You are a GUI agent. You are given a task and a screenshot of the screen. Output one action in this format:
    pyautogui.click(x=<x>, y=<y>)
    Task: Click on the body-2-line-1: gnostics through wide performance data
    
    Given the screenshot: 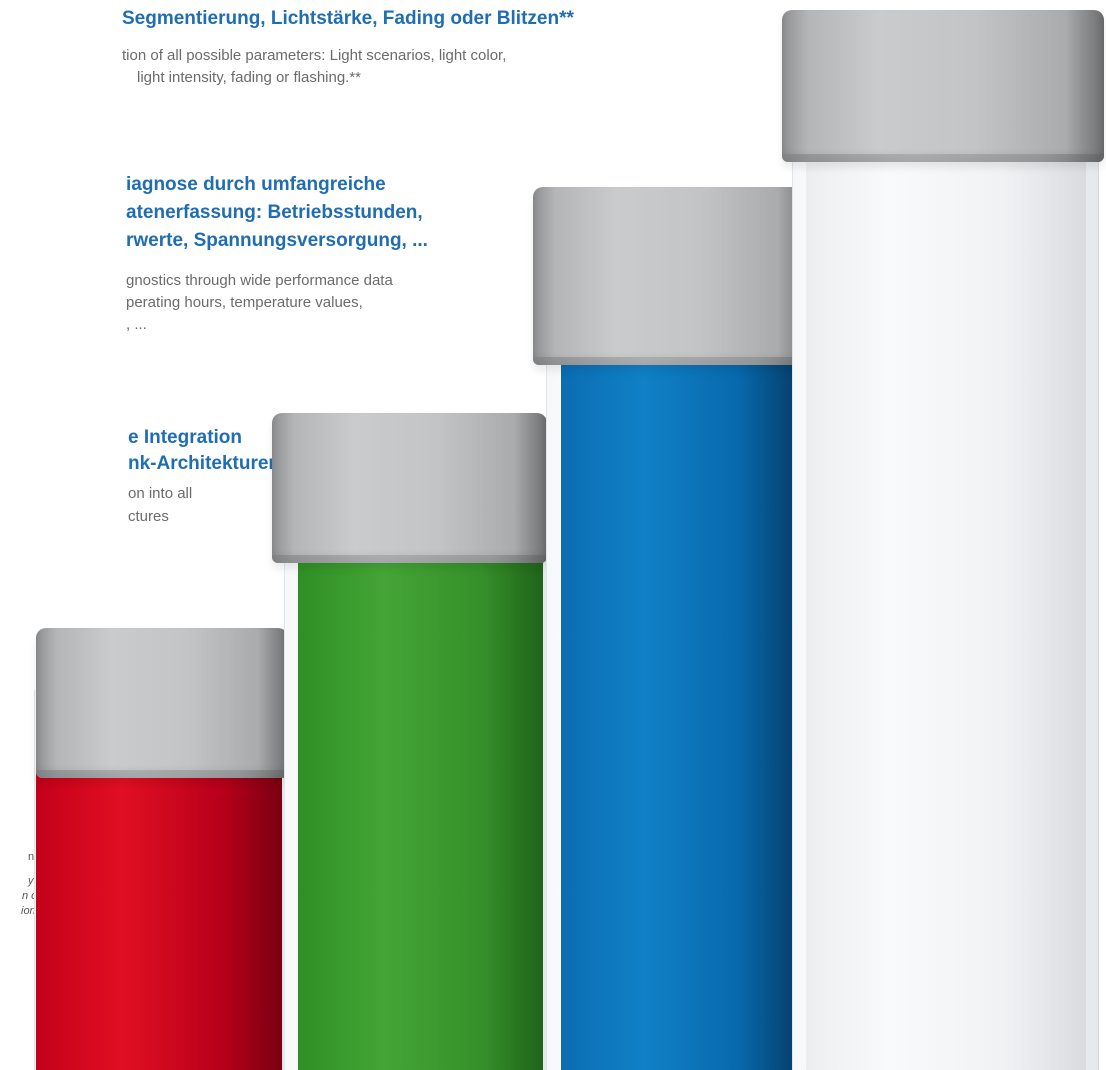 What is the action you would take?
    pyautogui.click(x=259, y=280)
    